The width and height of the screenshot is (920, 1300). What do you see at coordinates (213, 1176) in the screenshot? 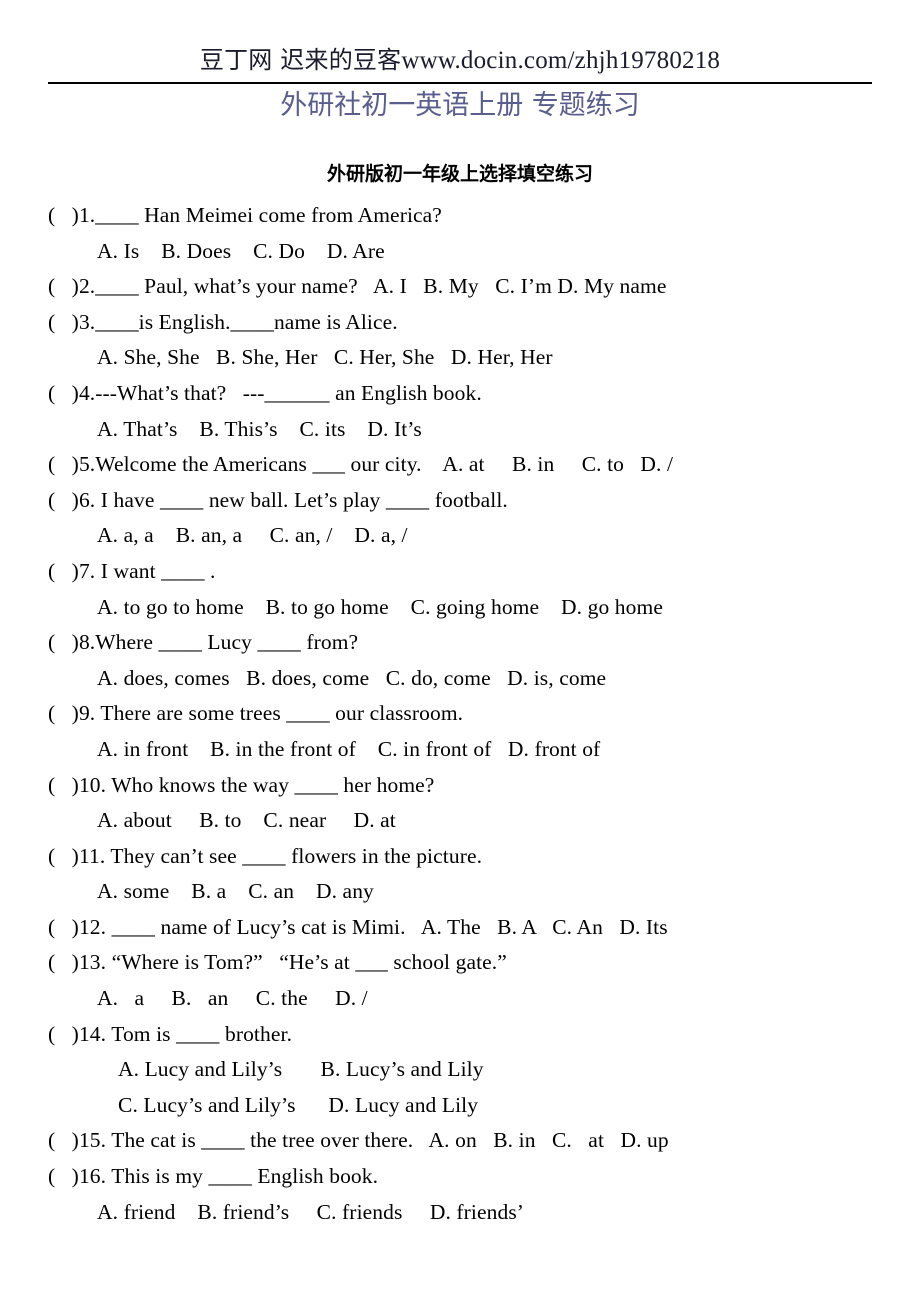
I see `question-line: ( )16. This is my ____ English book.` at bounding box center [213, 1176].